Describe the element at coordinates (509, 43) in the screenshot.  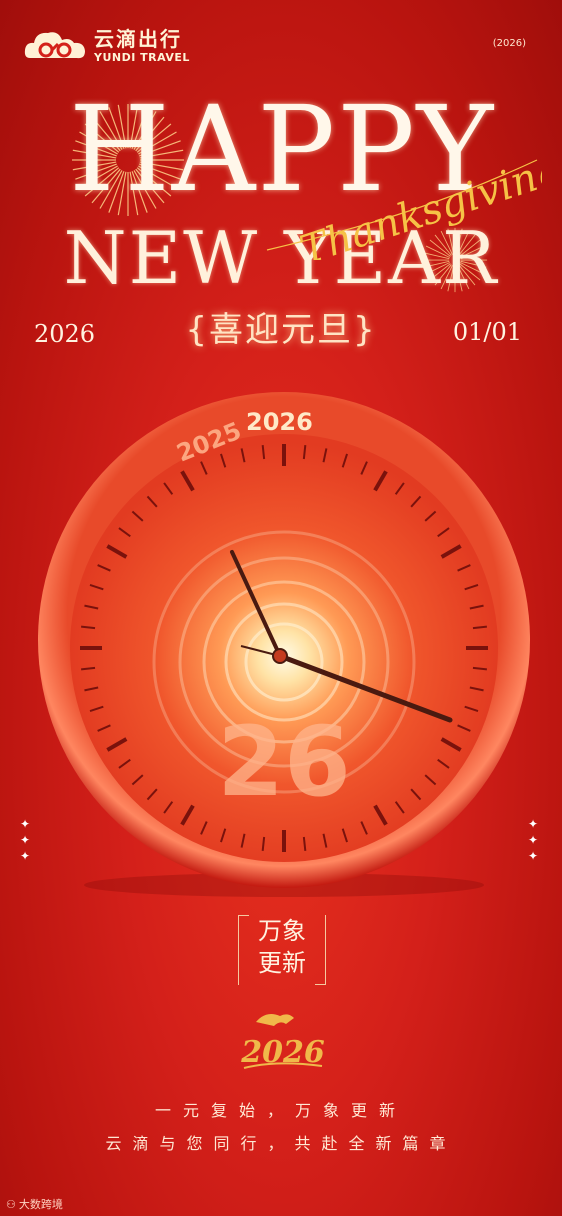
I see `year-tag: (2026)` at that location.